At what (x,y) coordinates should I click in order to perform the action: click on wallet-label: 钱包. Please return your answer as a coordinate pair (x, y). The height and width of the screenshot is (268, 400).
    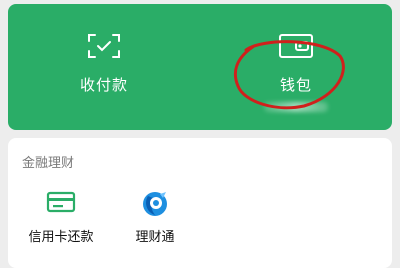
    Looking at the image, I should click on (295, 85).